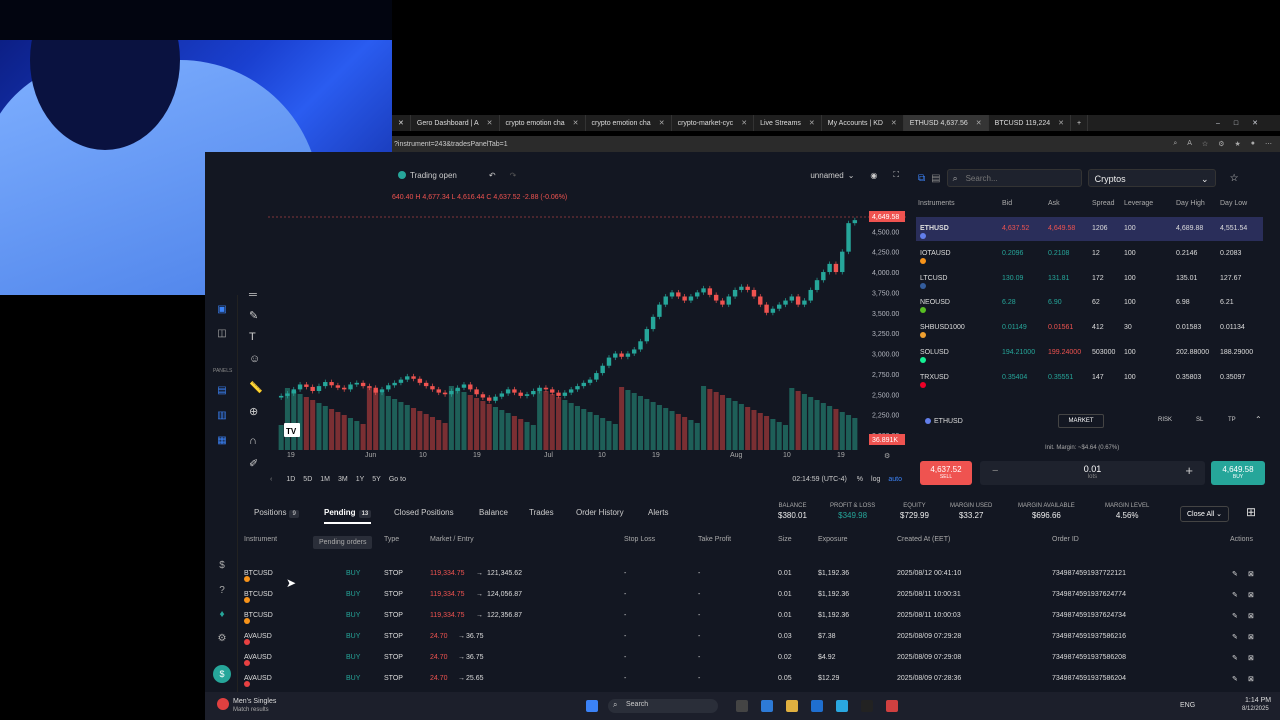 This screenshot has height=720, width=1280. Describe the element at coordinates (541, 512) in the screenshot. I see `tab-trades: Trades` at that location.